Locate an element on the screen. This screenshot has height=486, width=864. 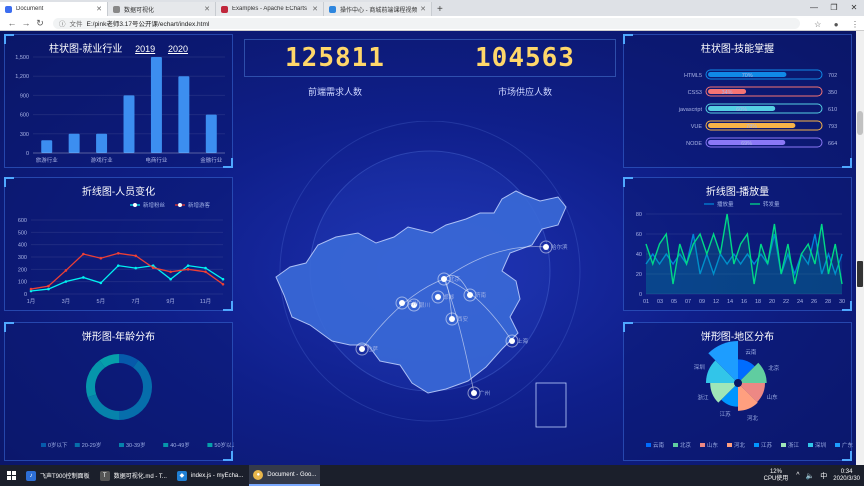
tab-label: Document is located at coordinates (30, 9).